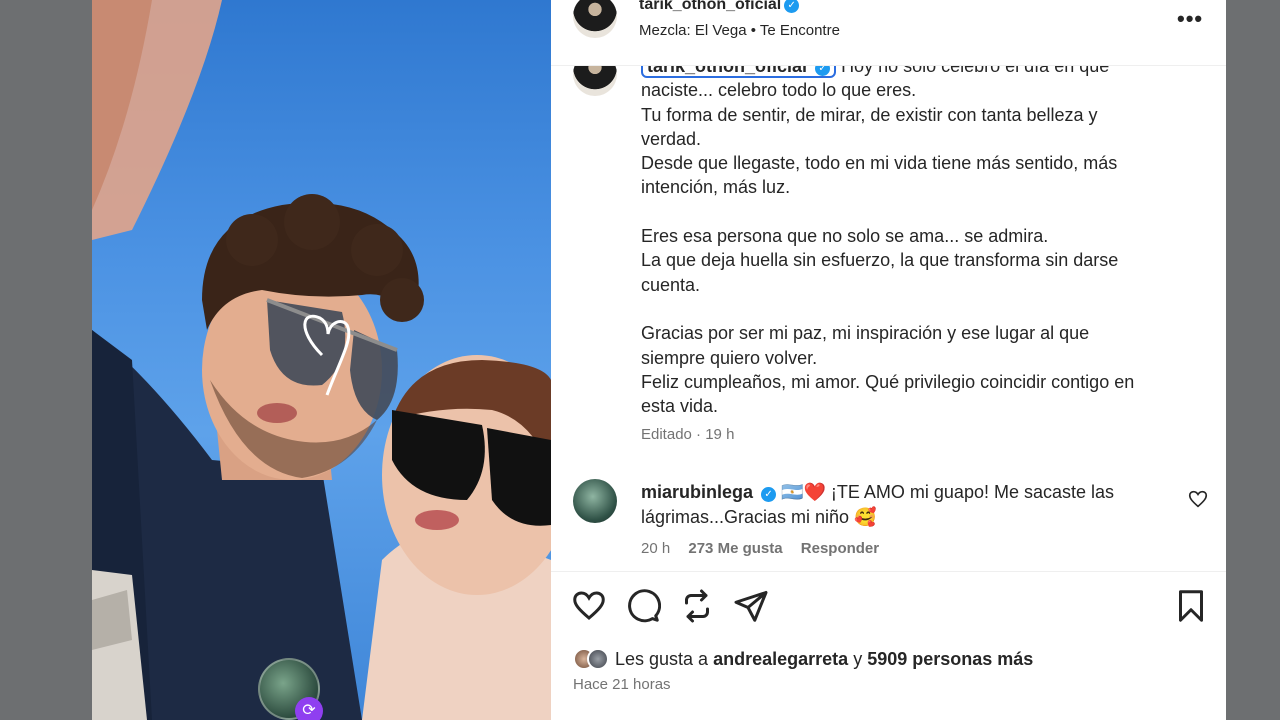 The height and width of the screenshot is (720, 1280). Describe the element at coordinates (595, 19) in the screenshot. I see `author-avatar` at that location.